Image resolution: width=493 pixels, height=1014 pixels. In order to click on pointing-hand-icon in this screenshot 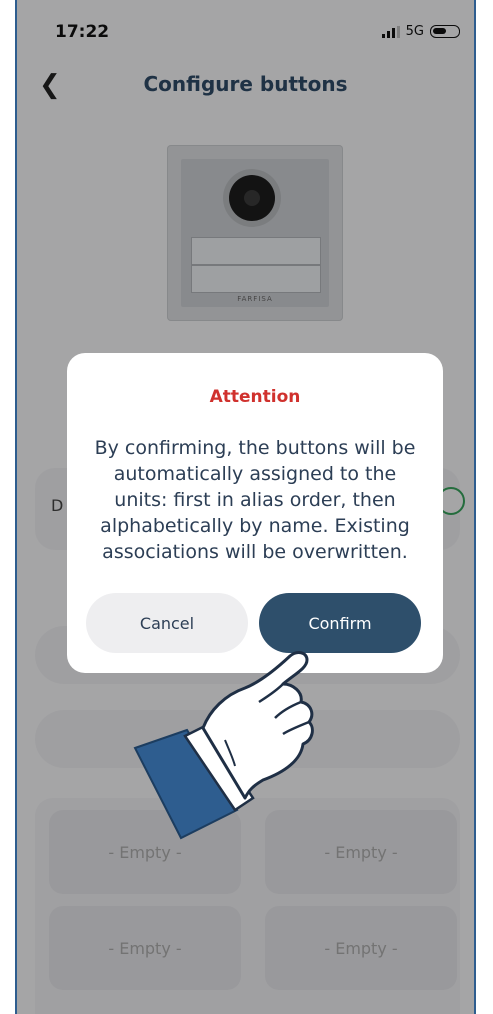, I will do `click(223, 745)`.